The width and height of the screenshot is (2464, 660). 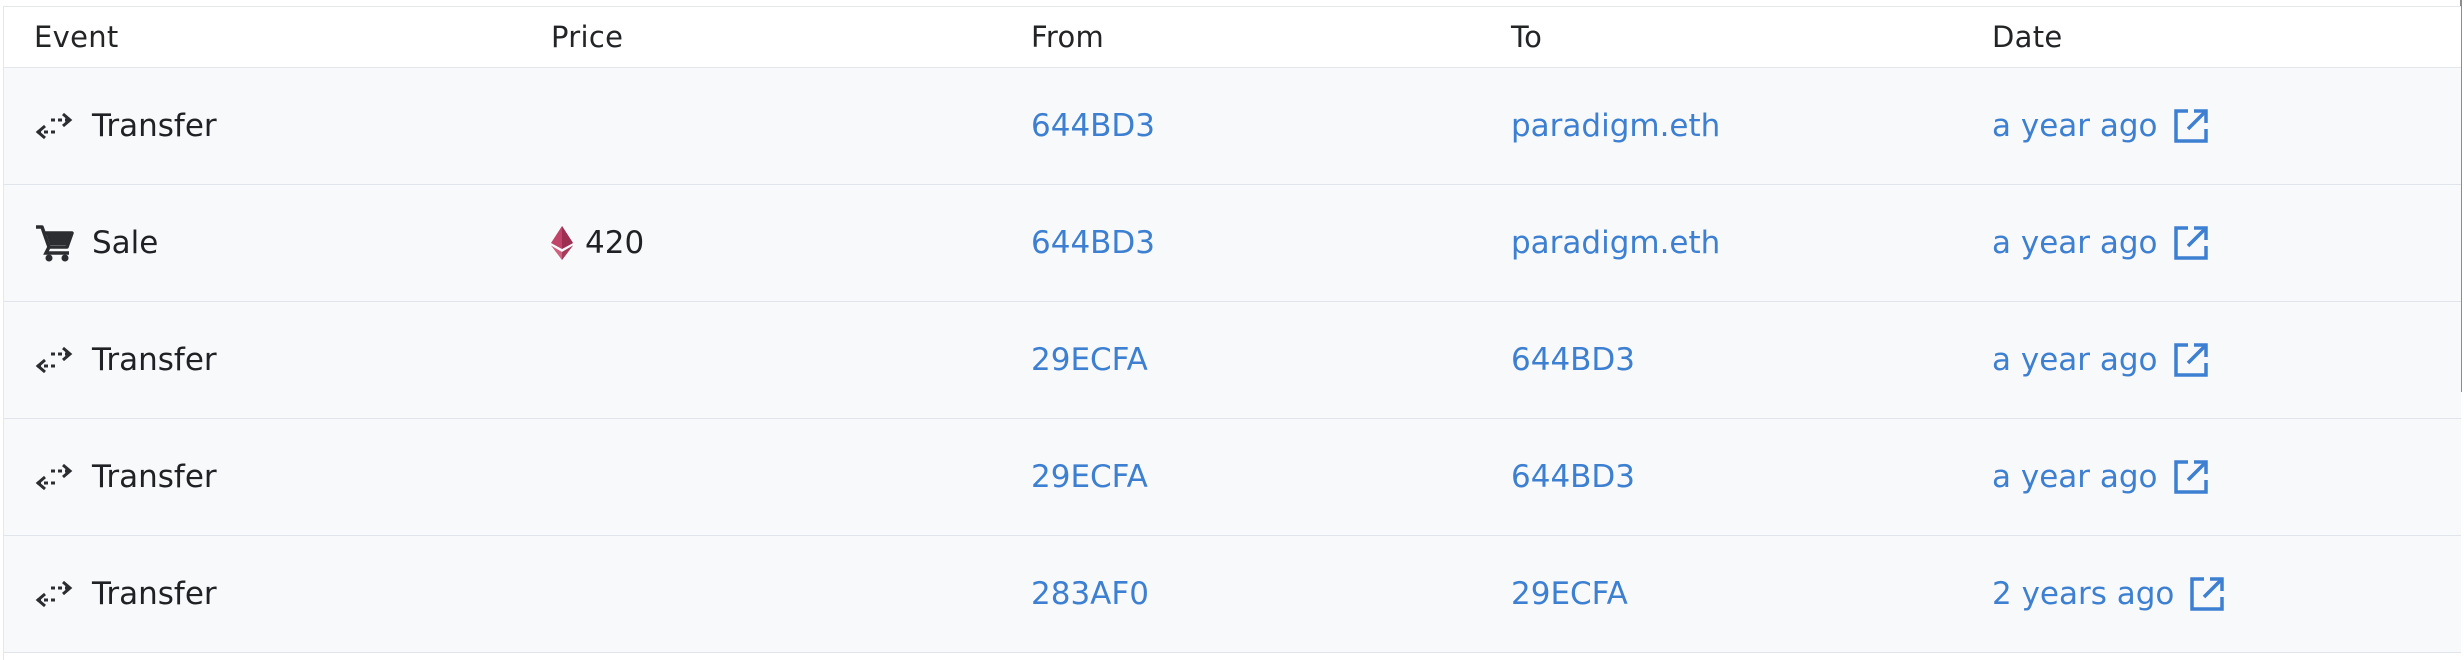 I want to click on from-address-link: 283AF0, so click(x=1090, y=594).